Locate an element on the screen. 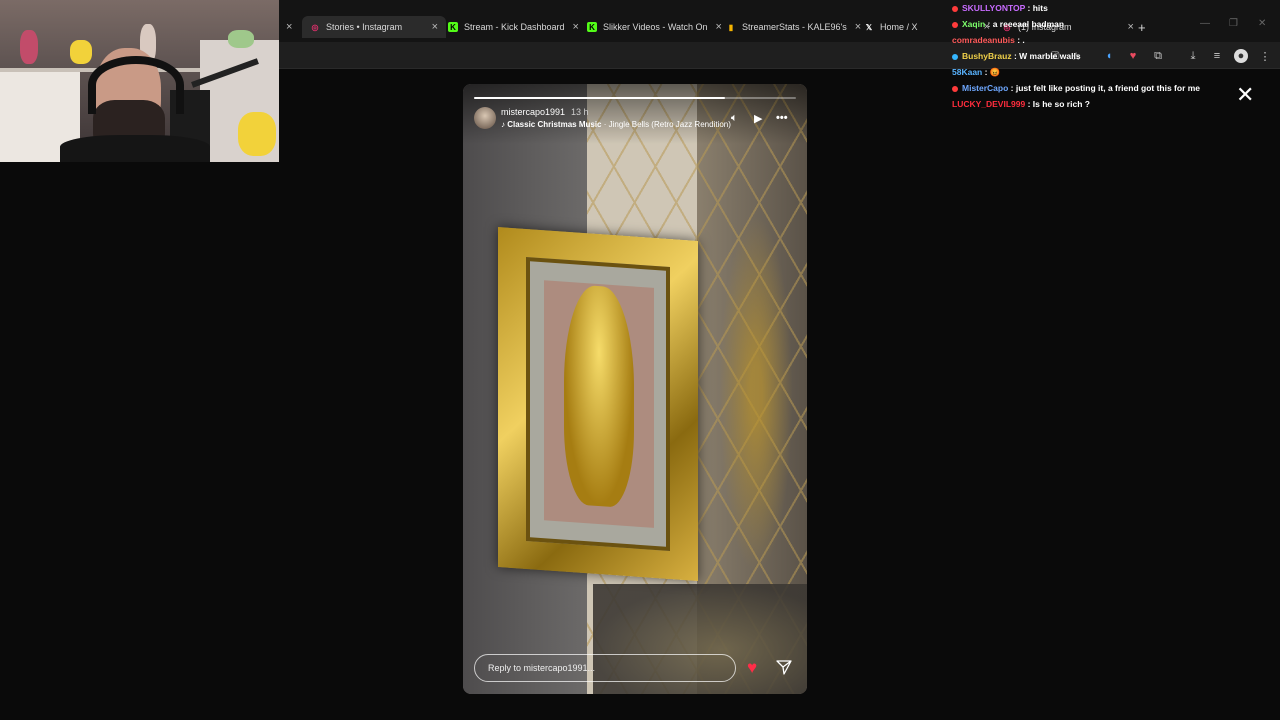 The image size is (1280, 720). chat-text: W marble walls is located at coordinates (1050, 56).